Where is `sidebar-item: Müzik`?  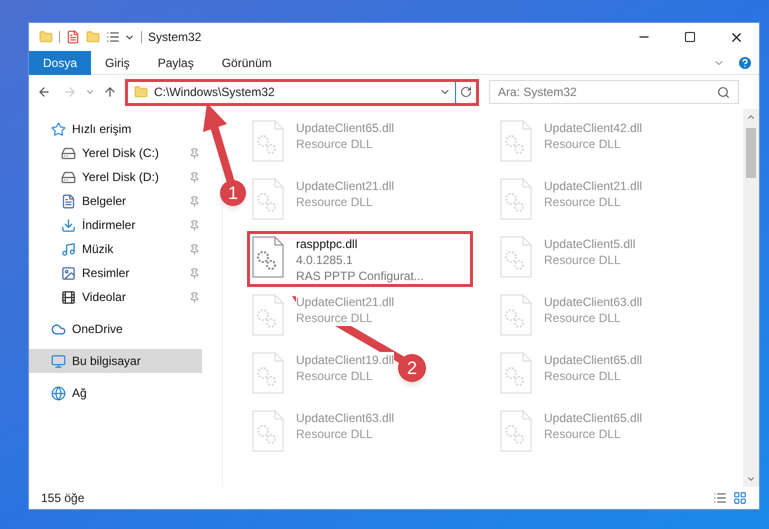
sidebar-item: Müzik is located at coordinates (115, 249).